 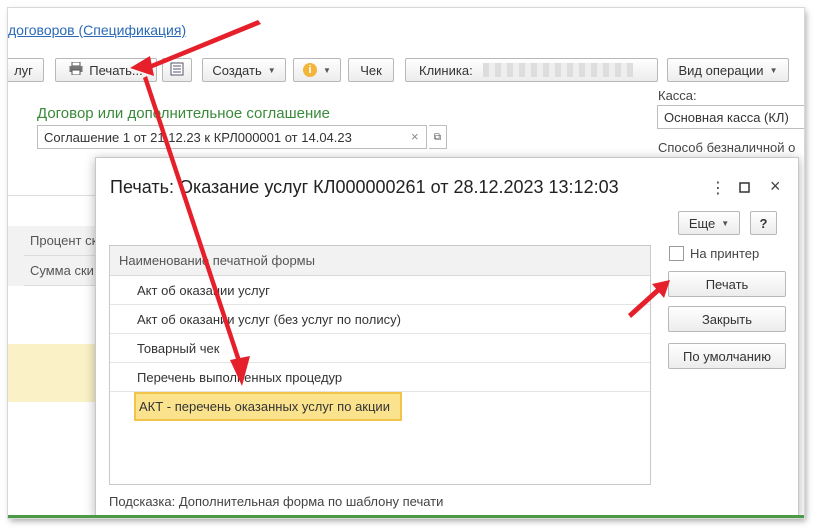 I want to click on grid-top-border, so click(x=53, y=195).